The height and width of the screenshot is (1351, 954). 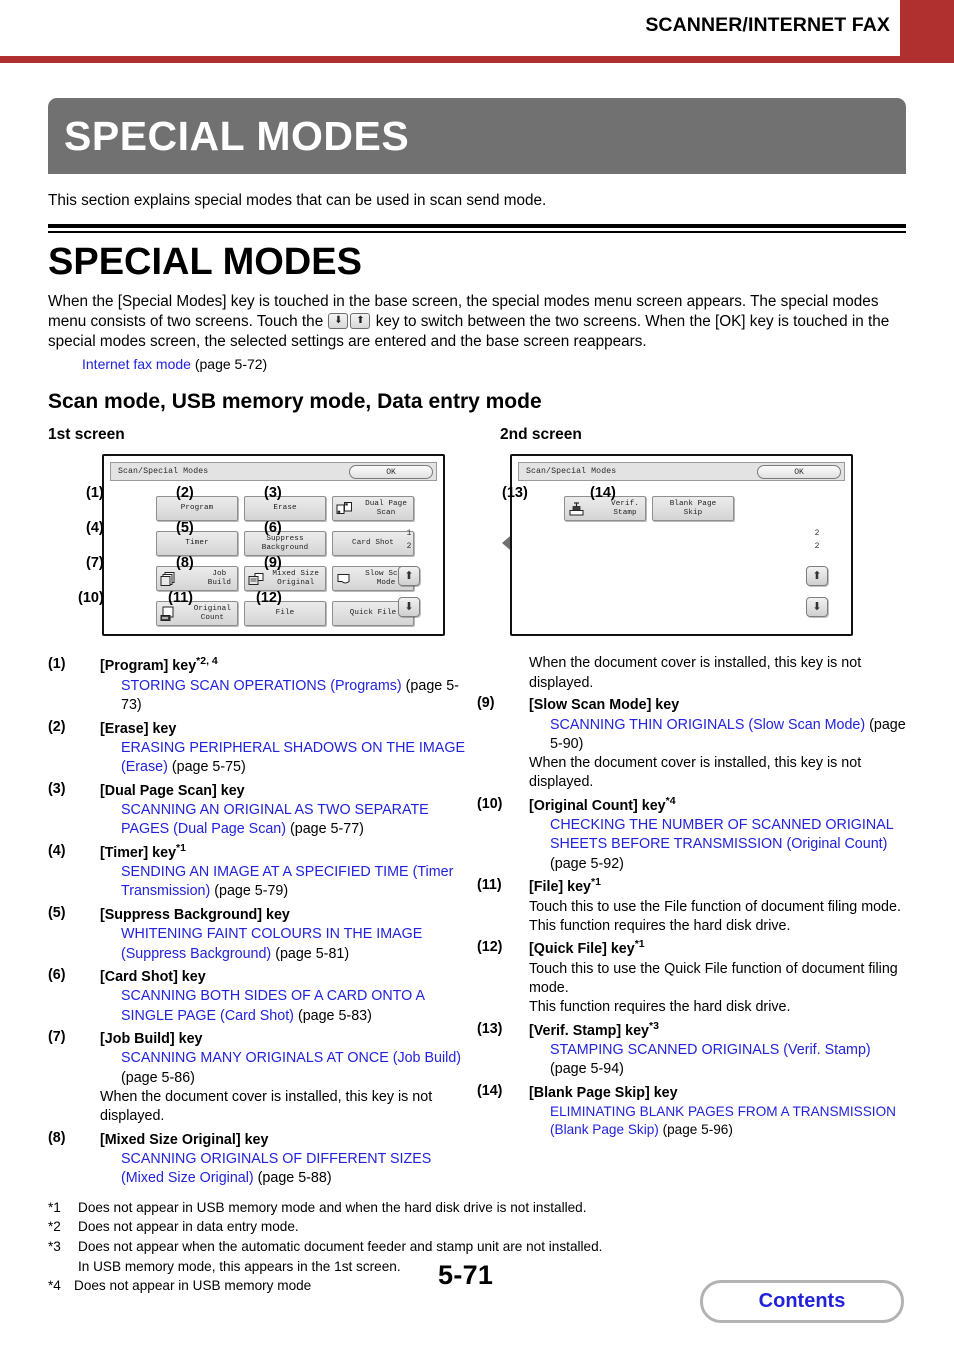 I want to click on callout-9: (9), so click(x=273, y=563).